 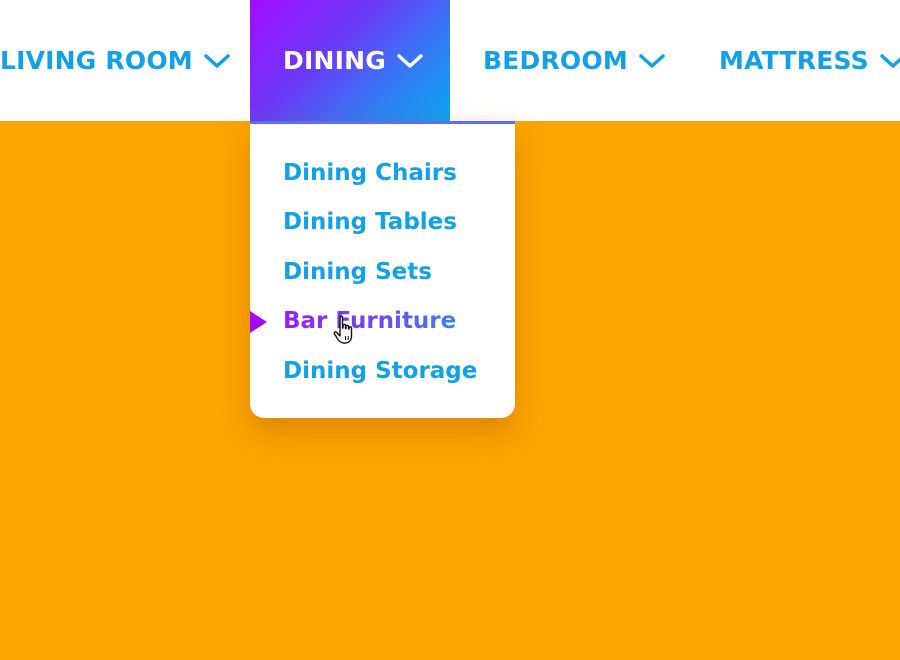 I want to click on dropdown-item-dining-chairs: Dining Chairs, so click(x=370, y=173).